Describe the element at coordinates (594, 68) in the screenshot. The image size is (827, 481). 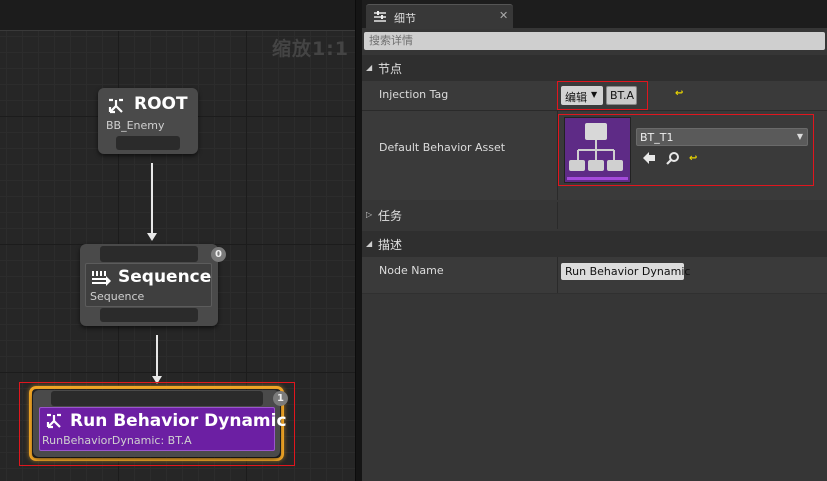
I see `category-node: ◢ 节点` at that location.